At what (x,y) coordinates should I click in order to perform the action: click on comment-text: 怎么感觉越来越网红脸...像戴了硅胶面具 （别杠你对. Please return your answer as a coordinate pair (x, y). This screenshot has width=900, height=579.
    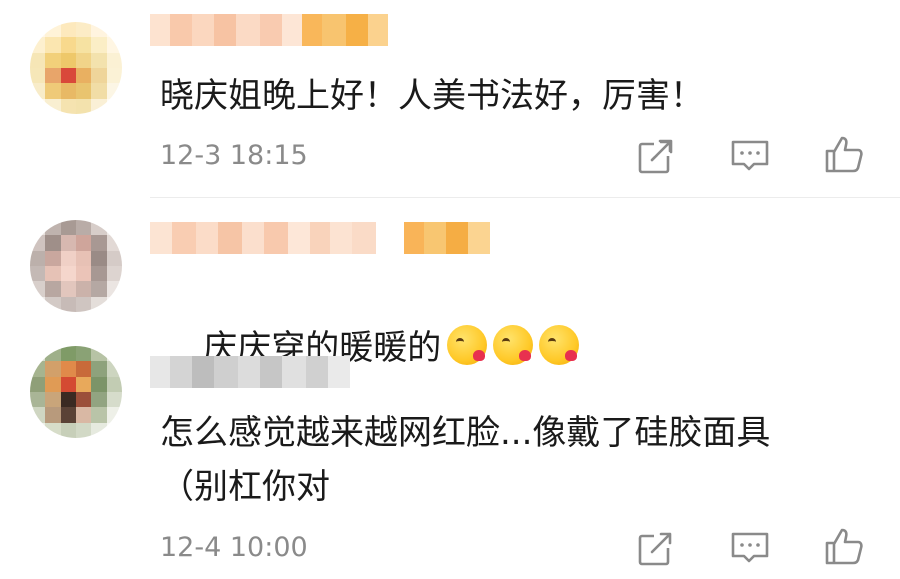
    Looking at the image, I should click on (465, 460).